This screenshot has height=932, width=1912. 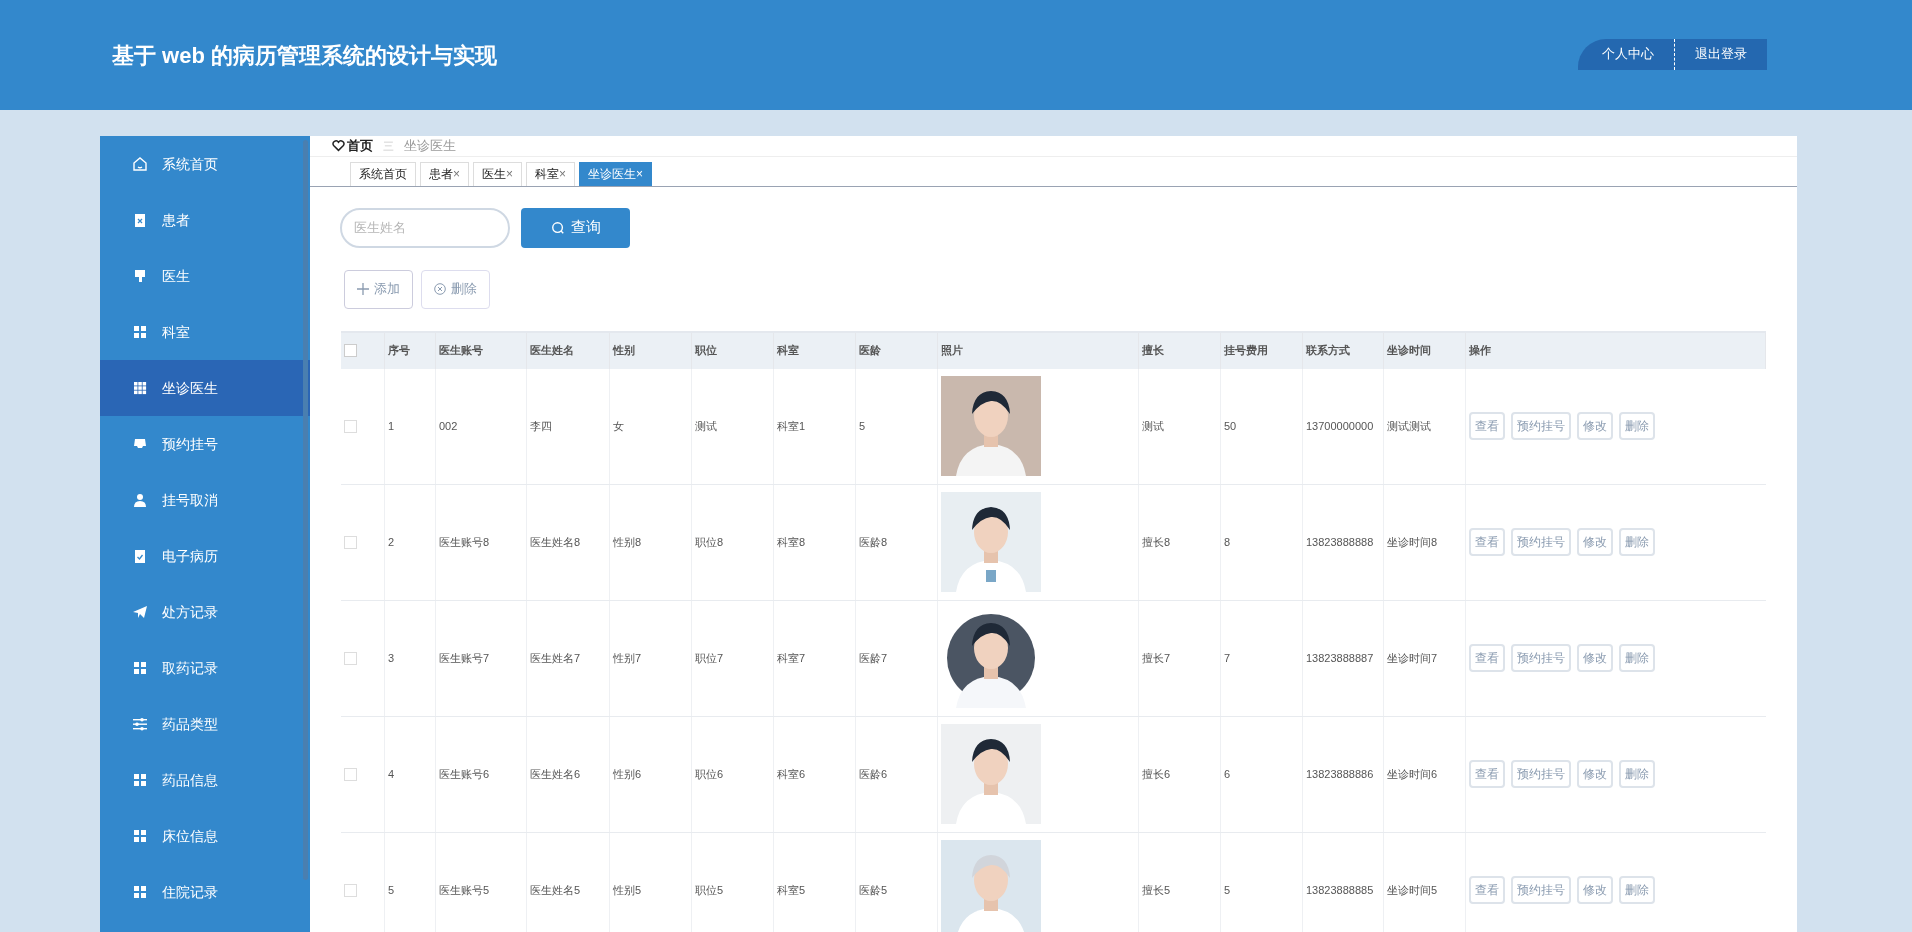 What do you see at coordinates (568, 350) in the screenshot?
I see `column-header: 医生姓名` at bounding box center [568, 350].